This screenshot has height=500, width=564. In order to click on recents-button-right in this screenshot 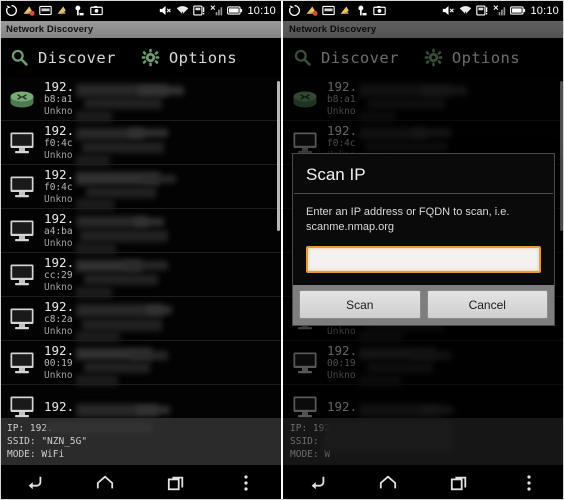, I will do `click(459, 483)`.